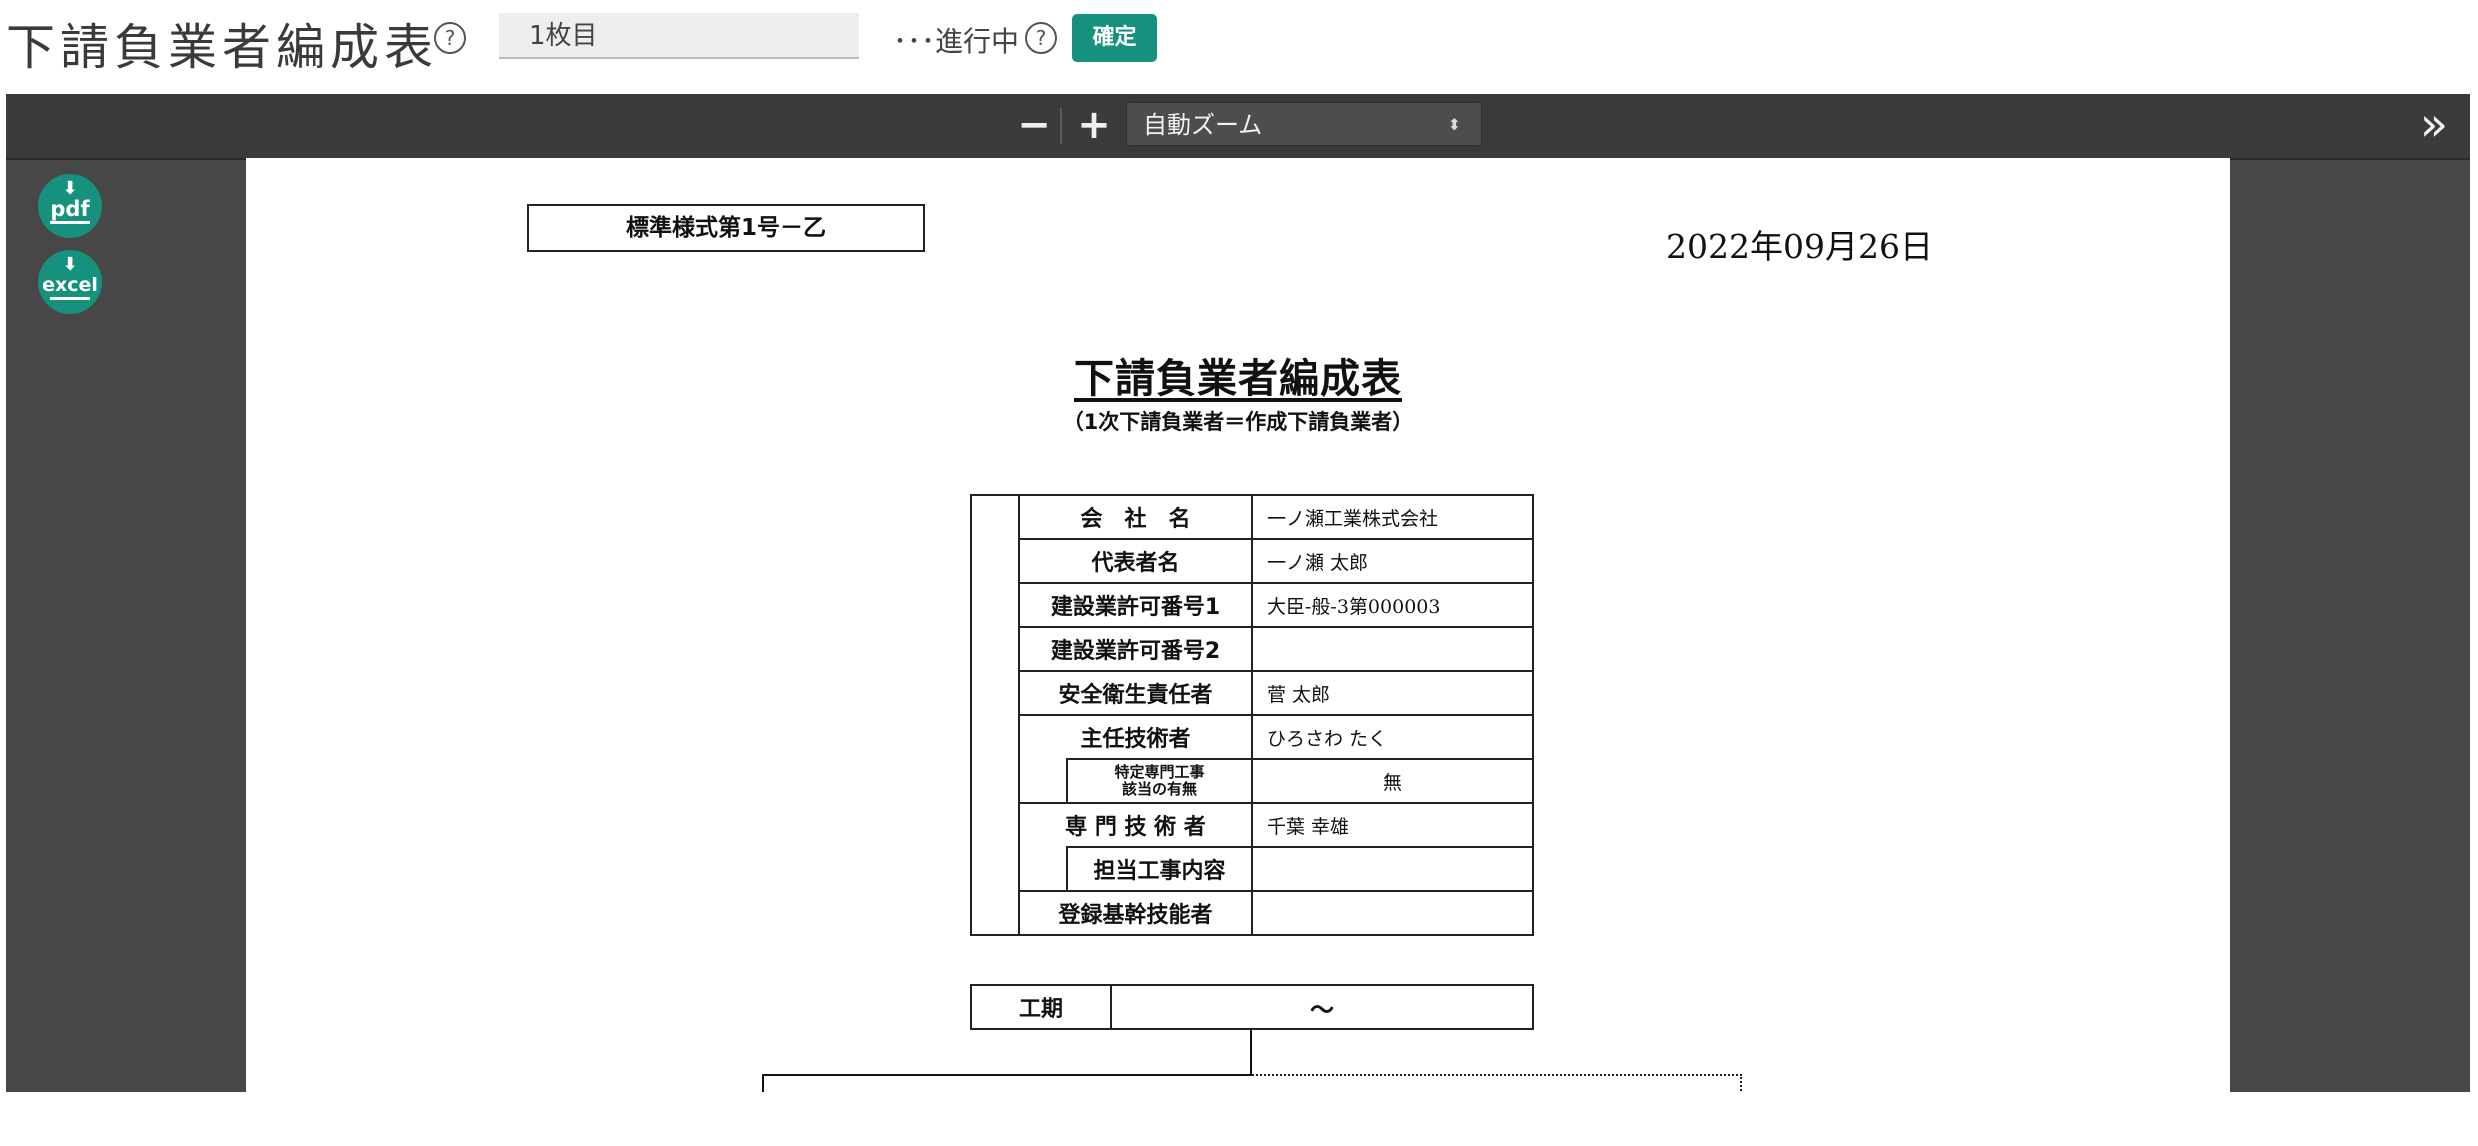 The height and width of the screenshot is (1146, 2478). I want to click on registered-skill-value, so click(1392, 913).